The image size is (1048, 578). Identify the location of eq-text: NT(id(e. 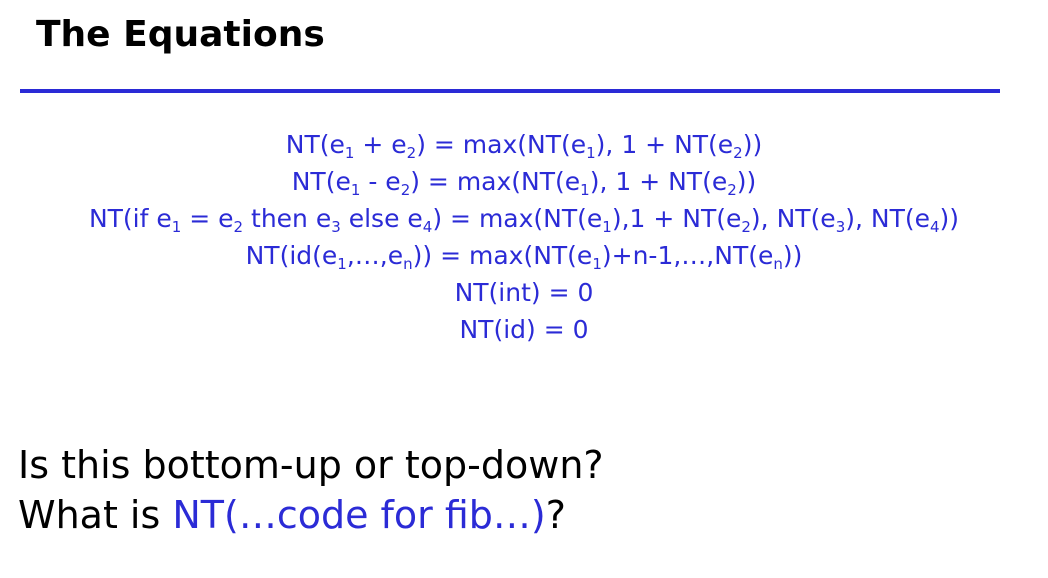
(291, 255).